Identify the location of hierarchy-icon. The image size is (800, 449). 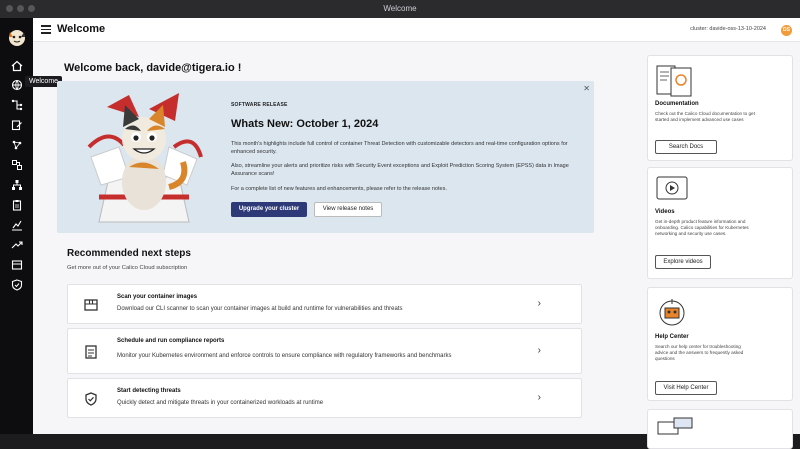
(16, 184).